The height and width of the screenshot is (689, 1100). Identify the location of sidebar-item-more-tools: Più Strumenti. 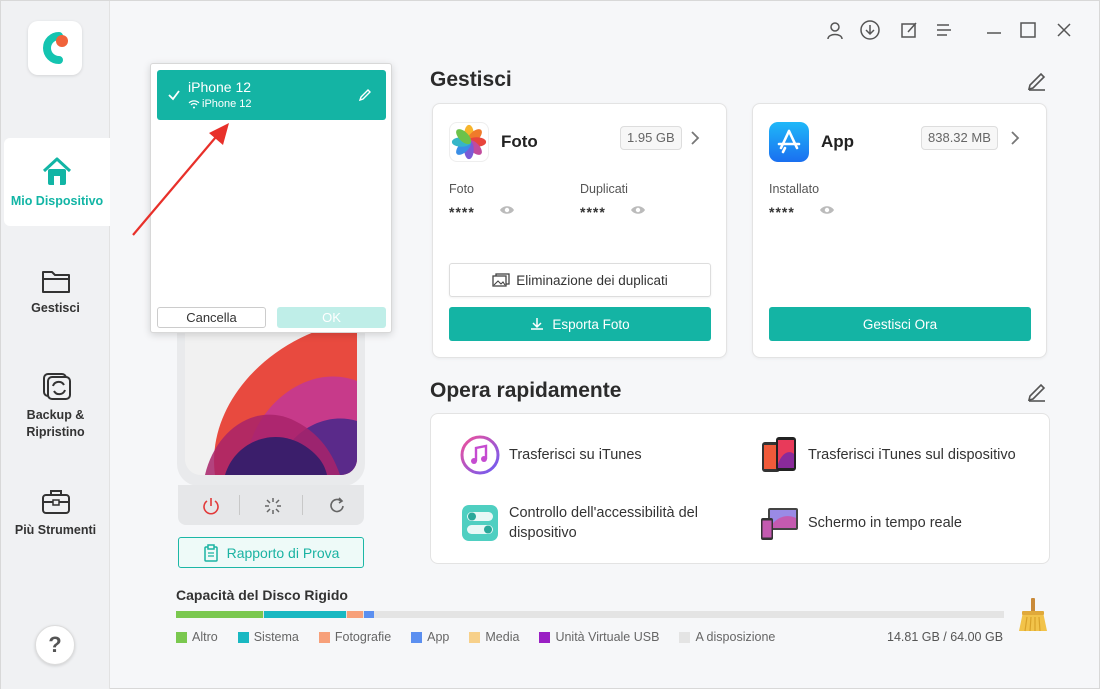
(55, 512).